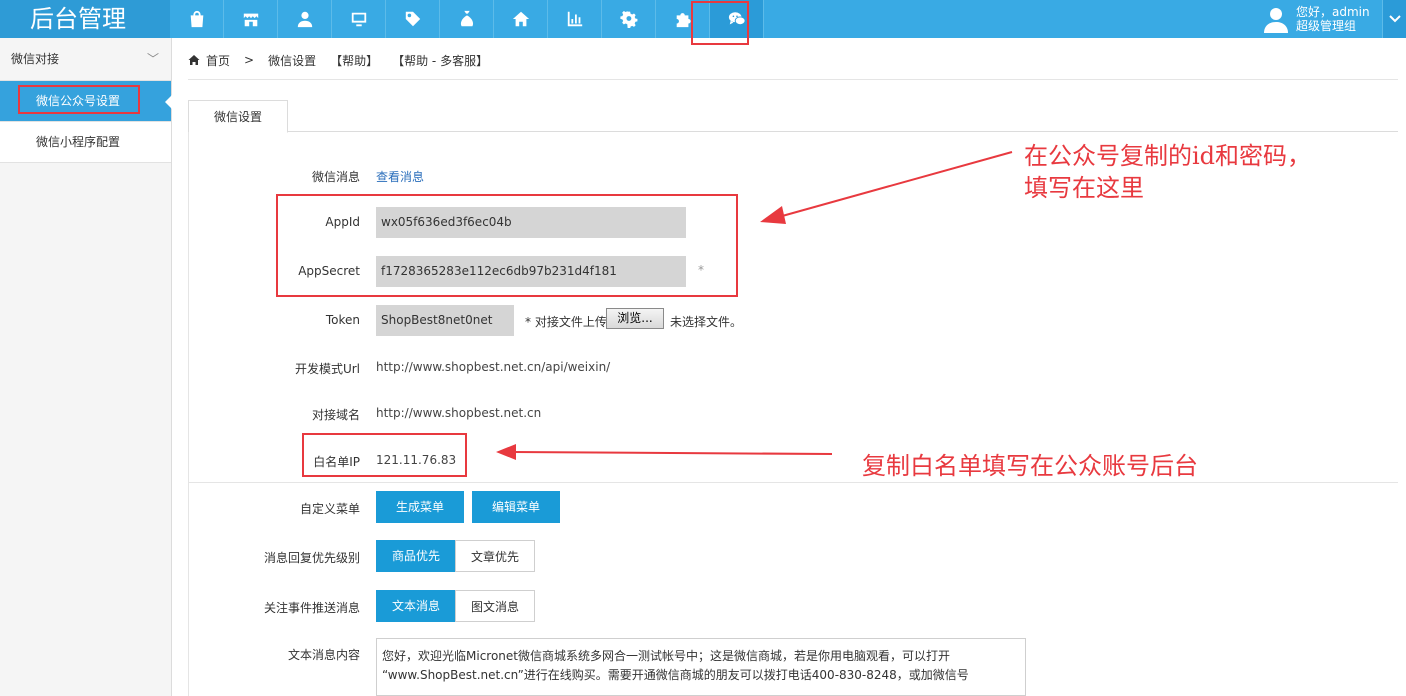 The height and width of the screenshot is (696, 1406). I want to click on label-appsecret: AppSecret, so click(329, 271).